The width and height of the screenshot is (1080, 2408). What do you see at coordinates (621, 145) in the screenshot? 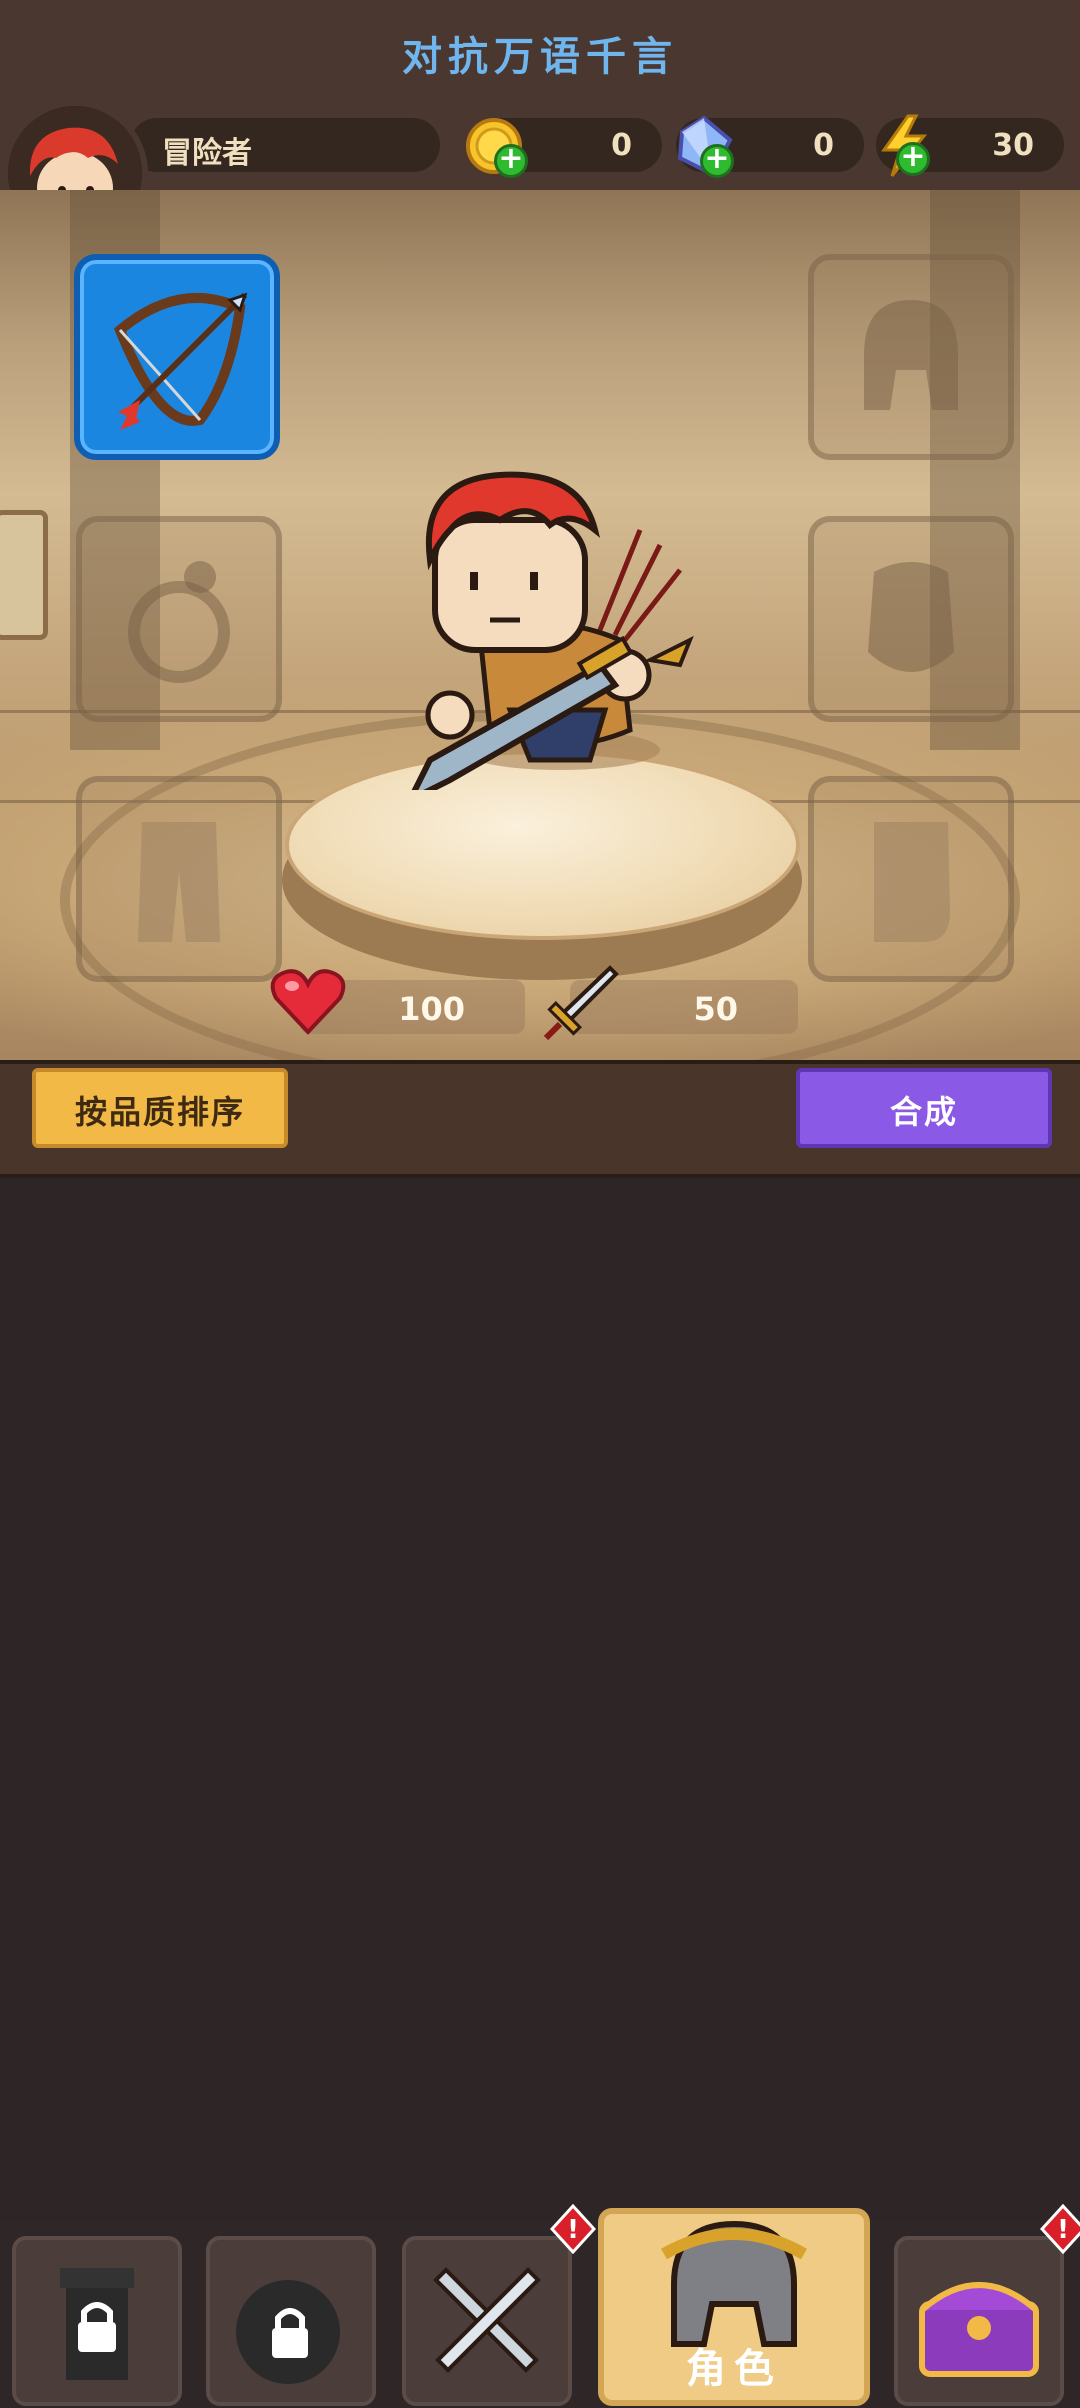
I see `gold-value: 0` at bounding box center [621, 145].